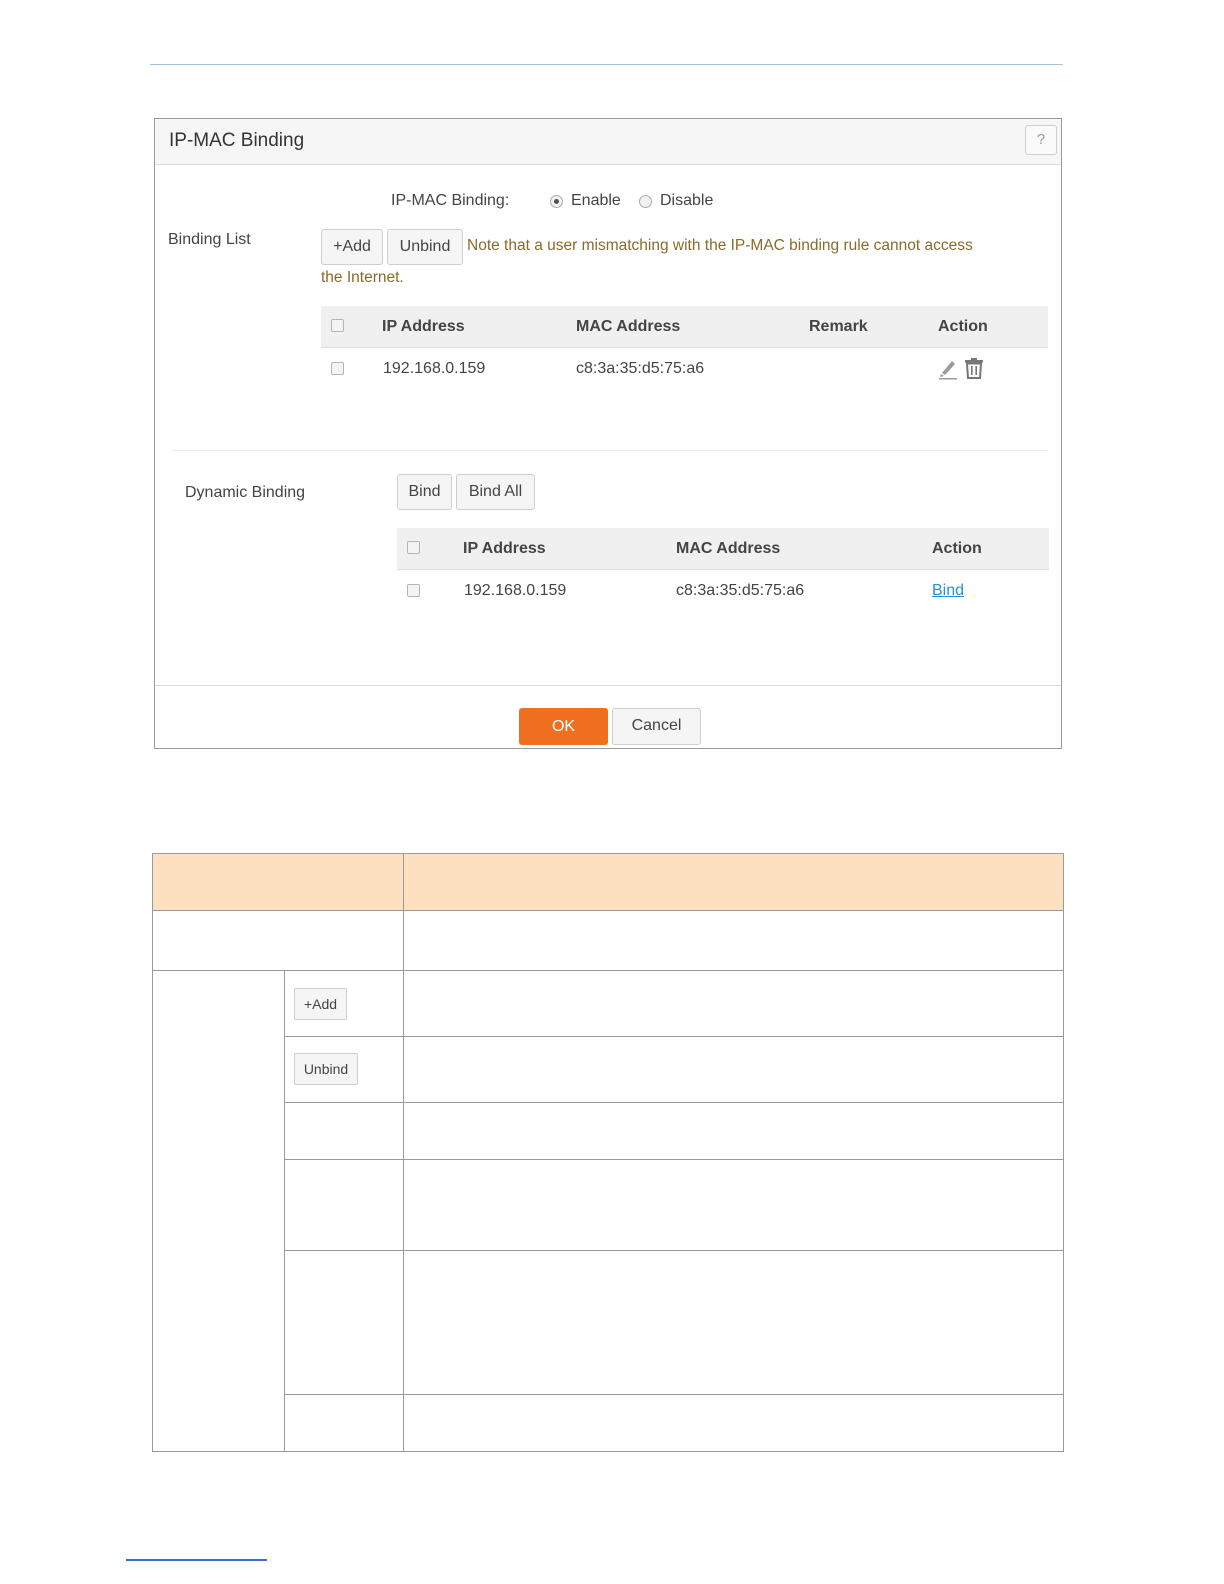  I want to click on table-row: 192.168.0.159 c8:3a:35:d5:75:a6, so click(684, 370).